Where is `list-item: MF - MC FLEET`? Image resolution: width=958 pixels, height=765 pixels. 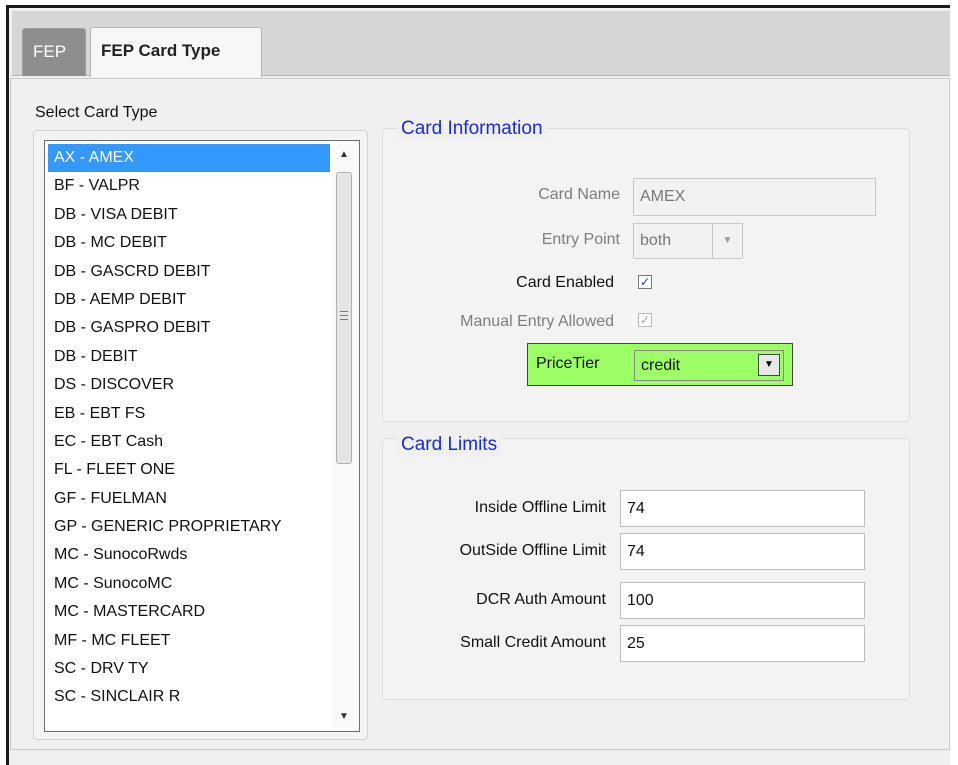
list-item: MF - MC FLEET is located at coordinates (189, 641).